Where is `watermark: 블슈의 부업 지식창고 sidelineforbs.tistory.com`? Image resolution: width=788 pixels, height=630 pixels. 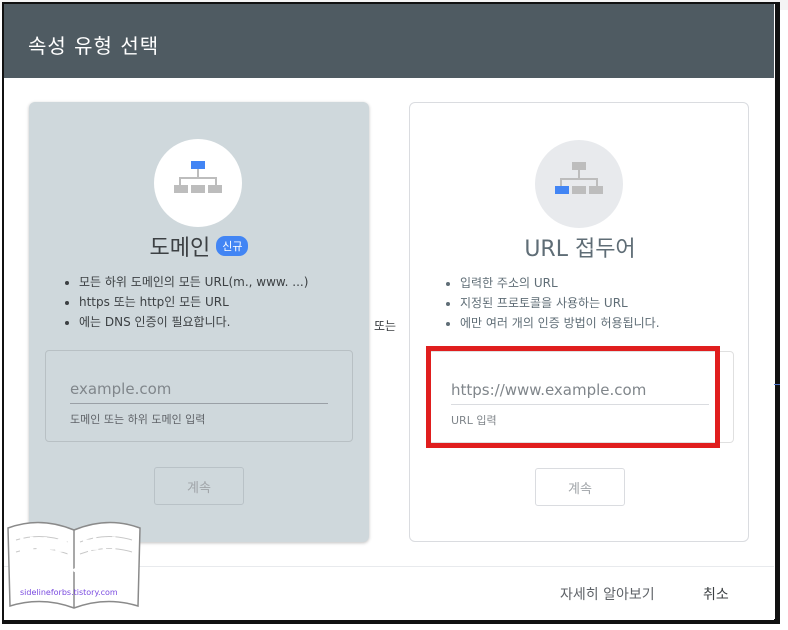
watermark: 블슈의 부업 지식창고 sidelineforbs.tistory.com is located at coordinates (74, 564).